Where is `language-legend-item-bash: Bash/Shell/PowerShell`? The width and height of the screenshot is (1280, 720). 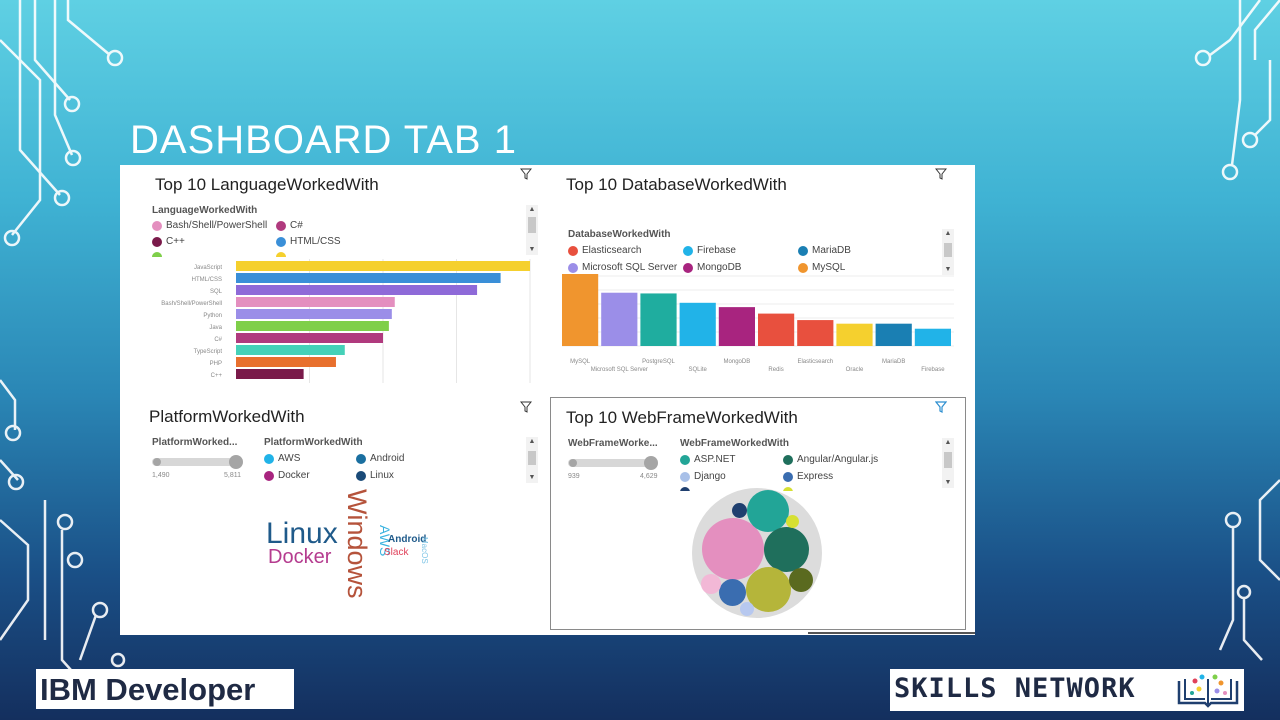
language-legend-item-bash: Bash/Shell/PowerShell is located at coordinates (209, 225).